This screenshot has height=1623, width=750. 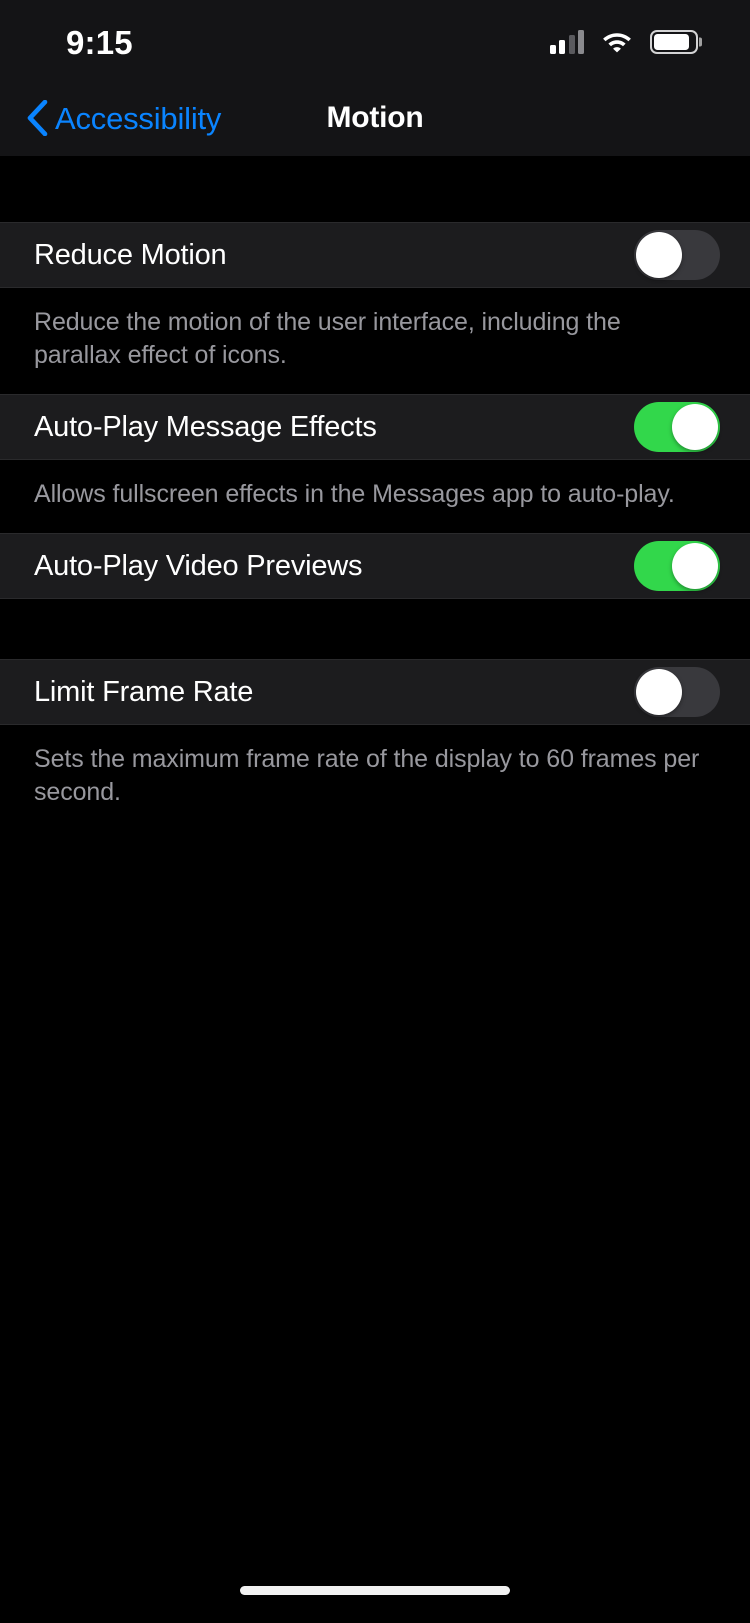 I want to click on navigation-bar: Accessibility Motion, so click(x=375, y=118).